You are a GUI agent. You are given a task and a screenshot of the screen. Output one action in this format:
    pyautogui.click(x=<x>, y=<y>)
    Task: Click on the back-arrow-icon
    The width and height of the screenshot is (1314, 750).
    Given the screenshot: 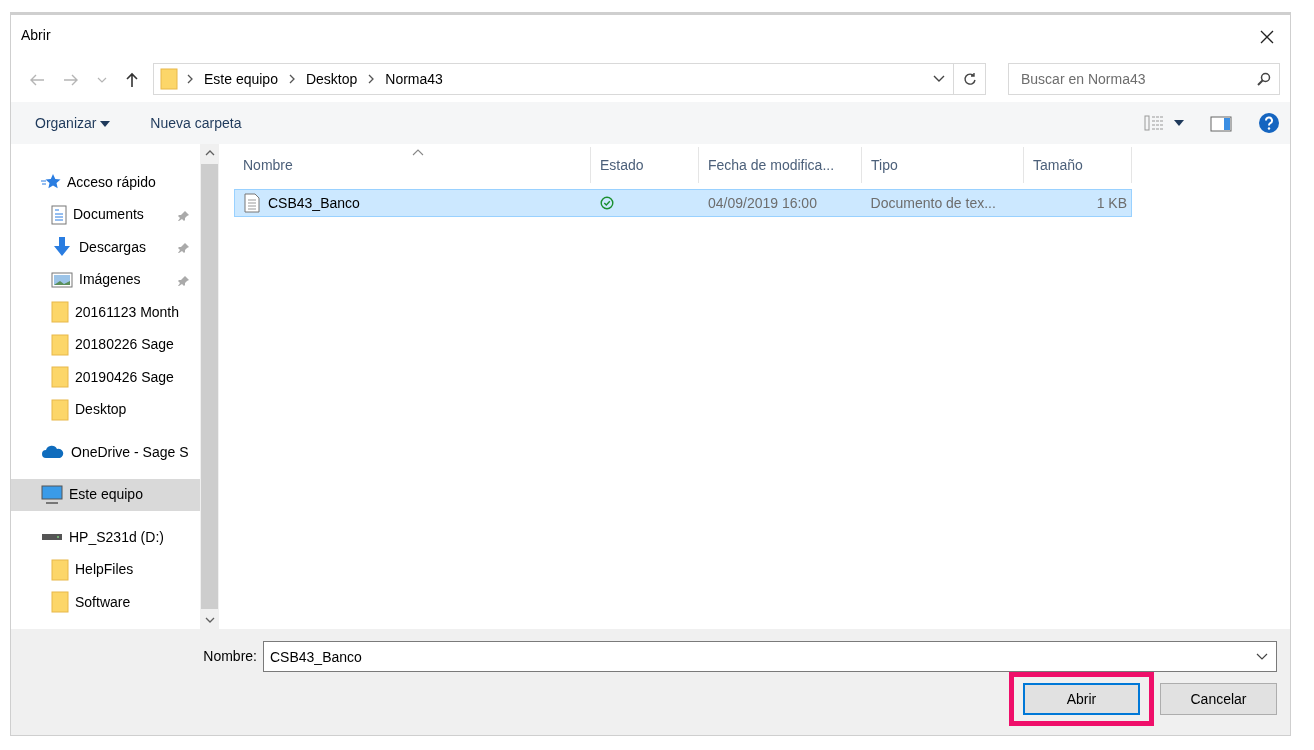 What is the action you would take?
    pyautogui.click(x=37, y=79)
    